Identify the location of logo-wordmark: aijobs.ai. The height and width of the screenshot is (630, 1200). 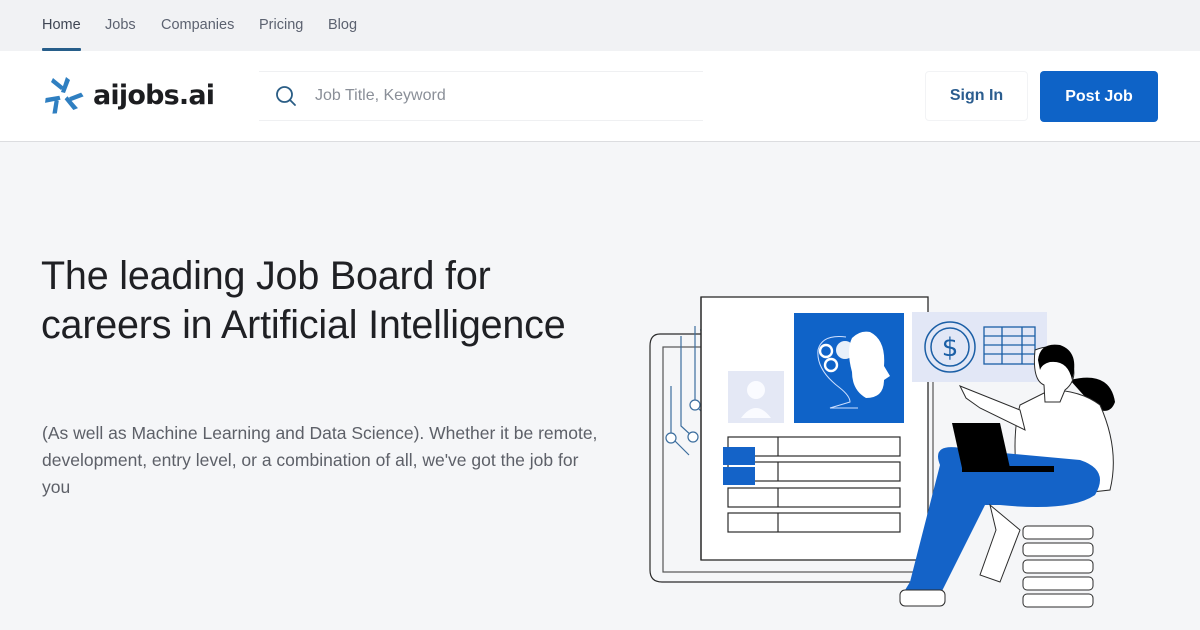
(154, 95).